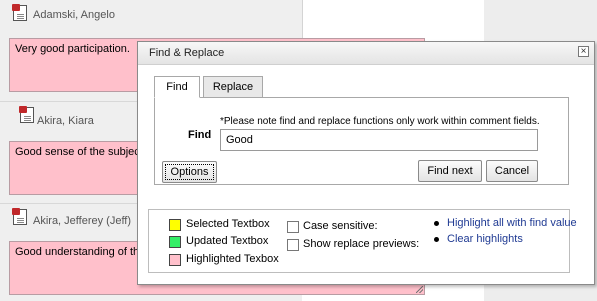  Describe the element at coordinates (175, 260) in the screenshot. I see `highlighted-swatch` at that location.